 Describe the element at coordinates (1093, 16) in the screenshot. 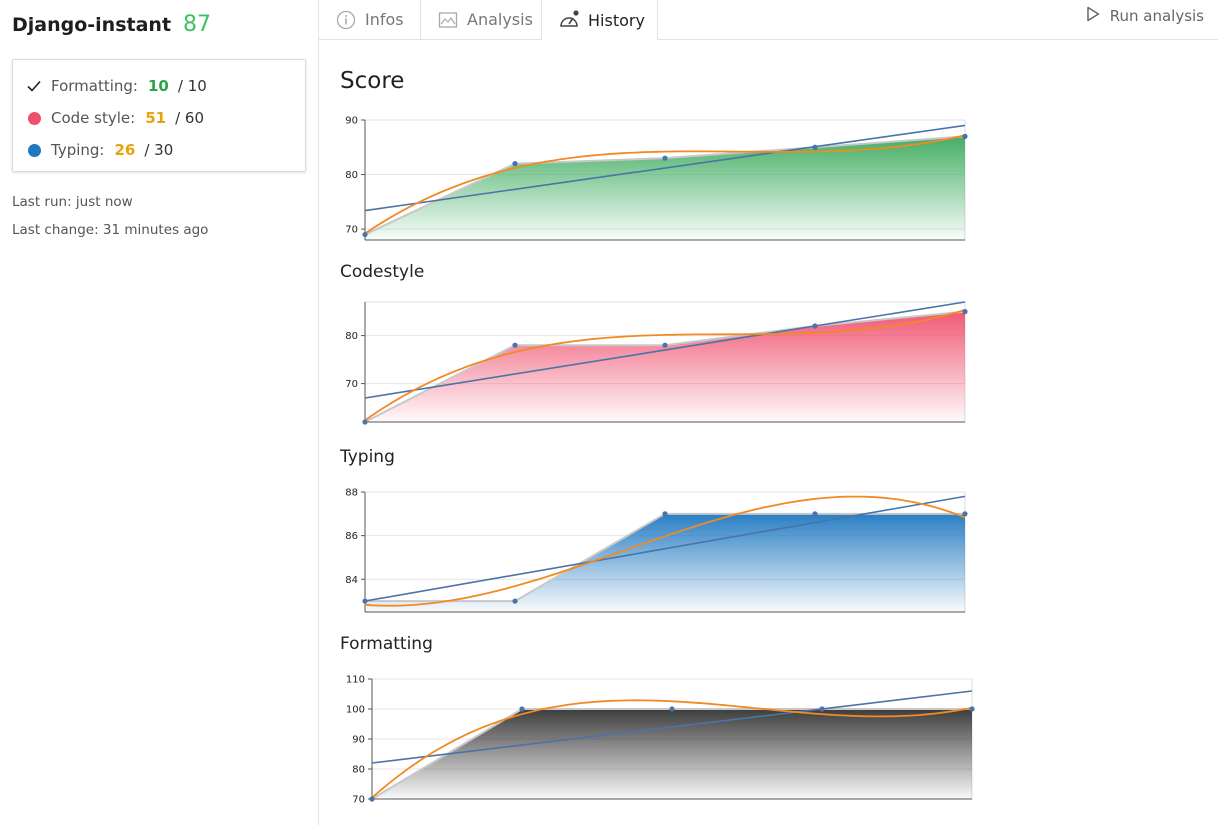

I see `play-icon` at that location.